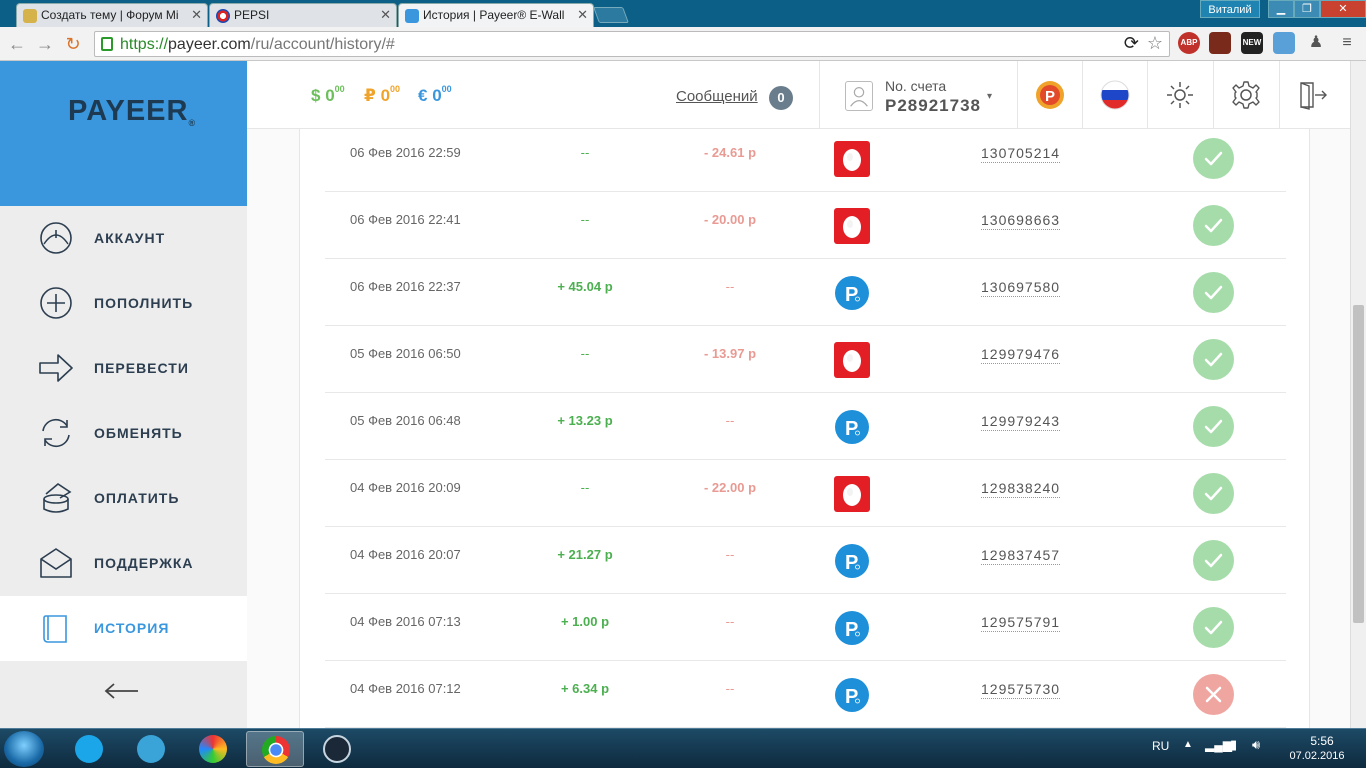 This screenshot has width=1366, height=768. I want to click on back-arrow-icon: ←, so click(17, 44).